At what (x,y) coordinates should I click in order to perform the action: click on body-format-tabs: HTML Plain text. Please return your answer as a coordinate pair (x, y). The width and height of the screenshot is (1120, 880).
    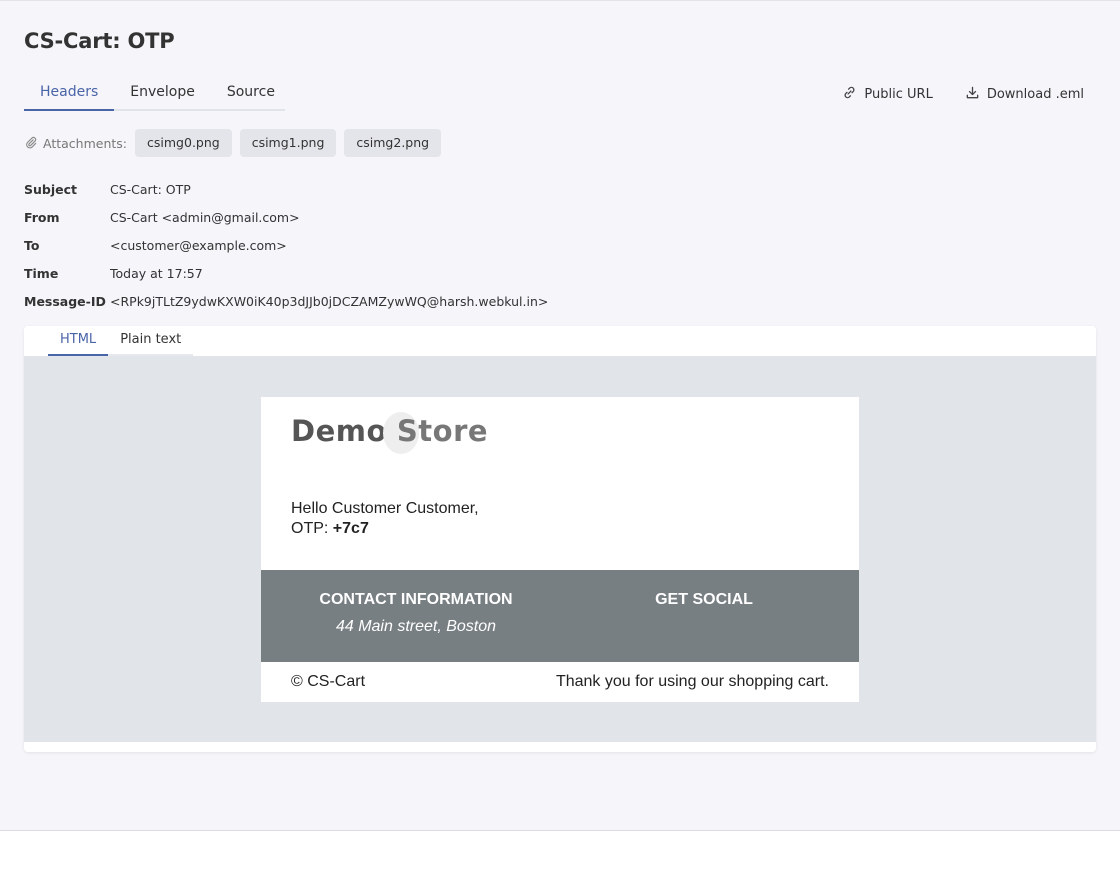
    Looking at the image, I should click on (121, 341).